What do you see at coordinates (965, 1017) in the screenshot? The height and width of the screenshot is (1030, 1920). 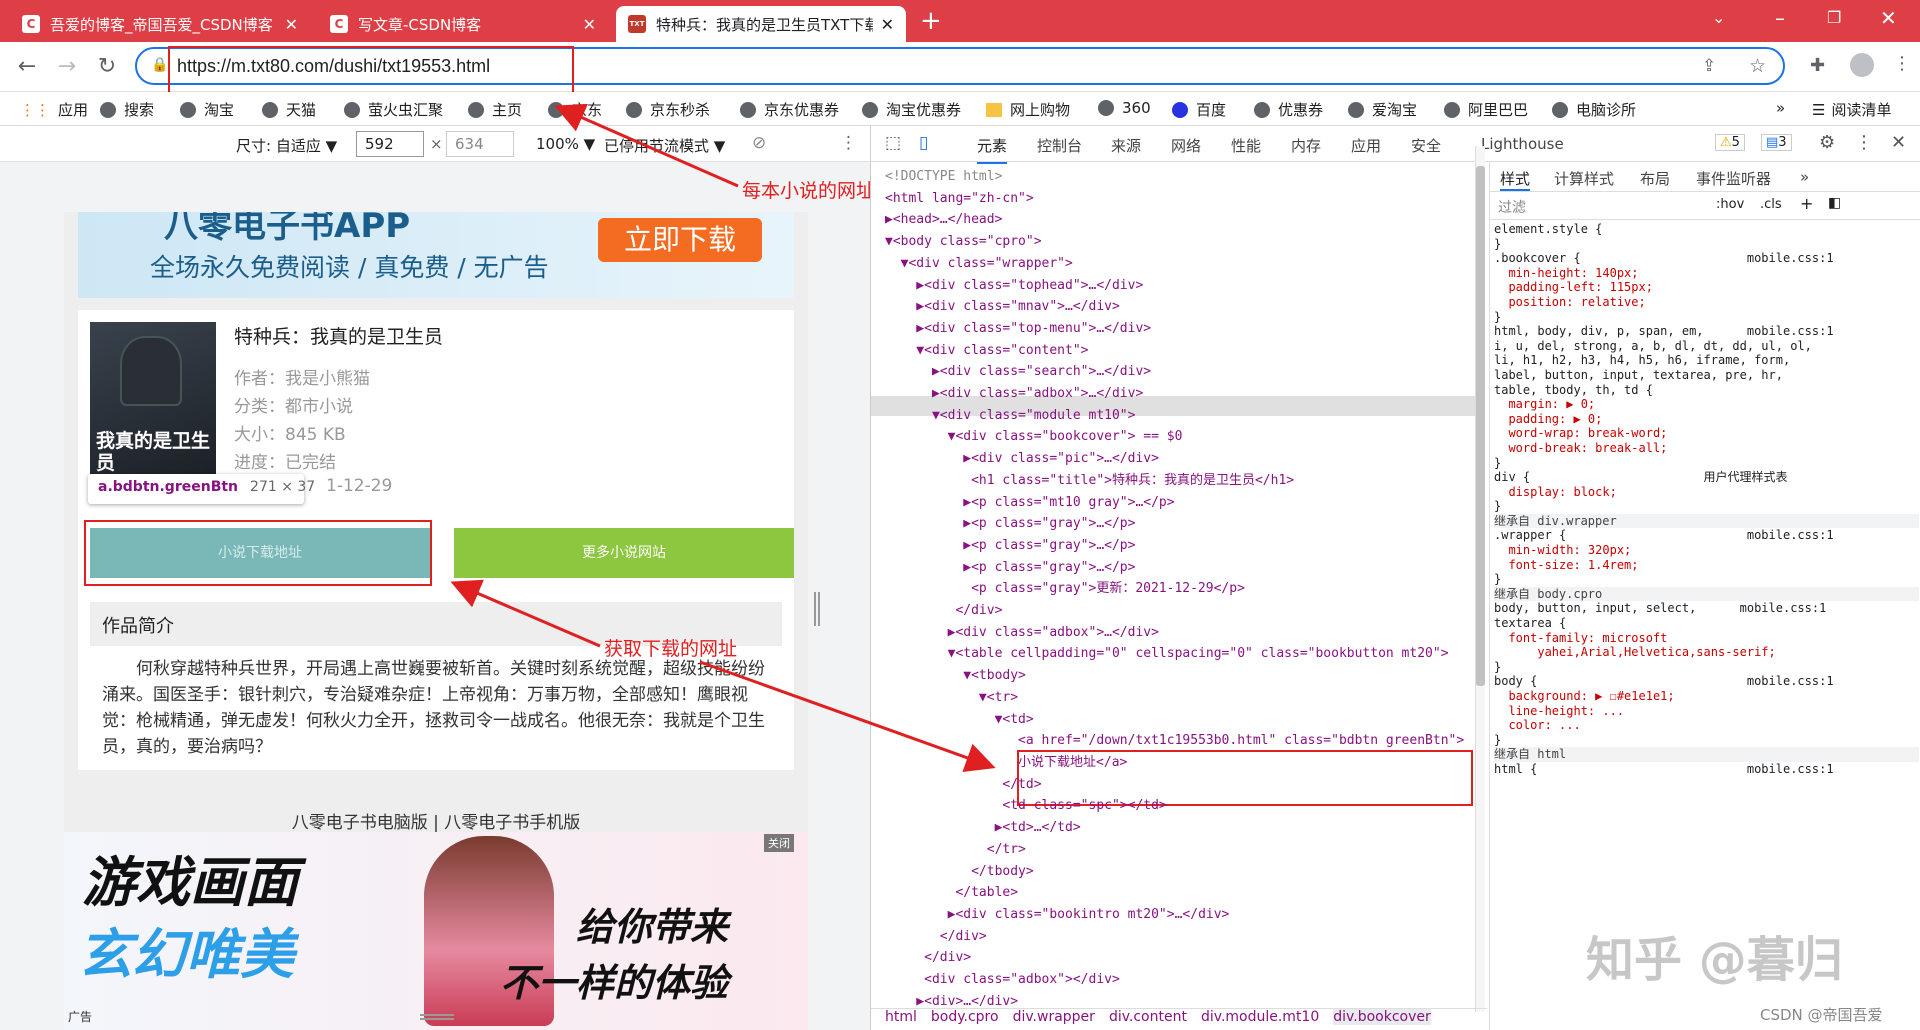 I see `breadcrumb-item: body.cpro` at bounding box center [965, 1017].